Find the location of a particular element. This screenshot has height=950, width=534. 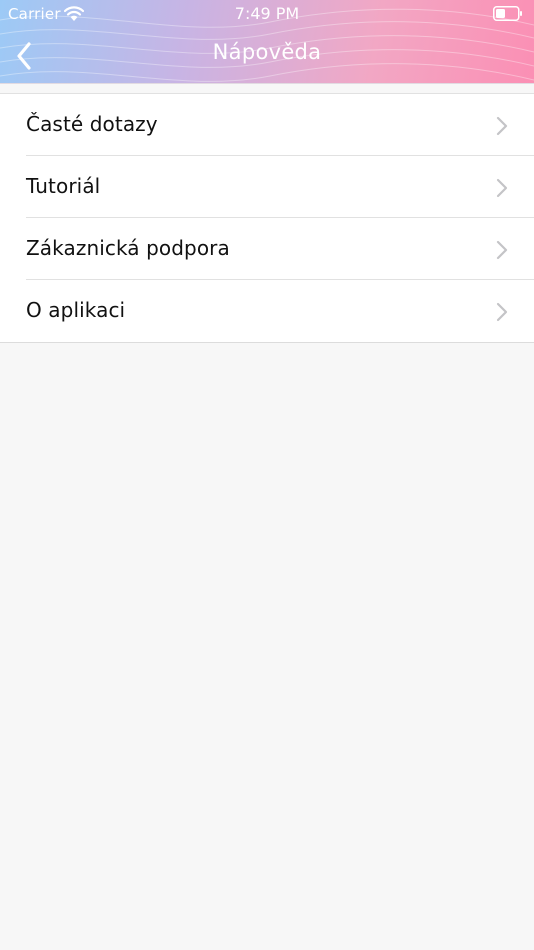

menu-item-label: O aplikaci is located at coordinates (76, 310).